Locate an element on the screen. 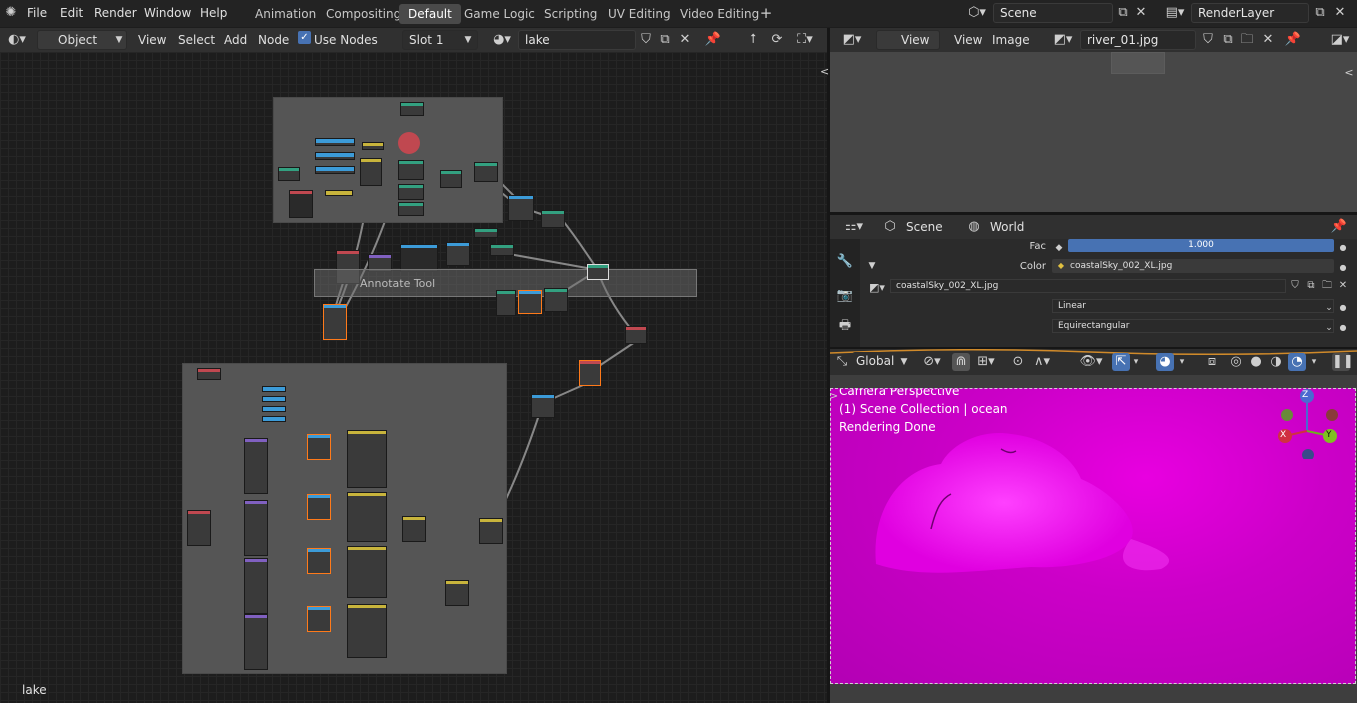 The image size is (1357, 703). tab-compositing: Compositing is located at coordinates (363, 14).